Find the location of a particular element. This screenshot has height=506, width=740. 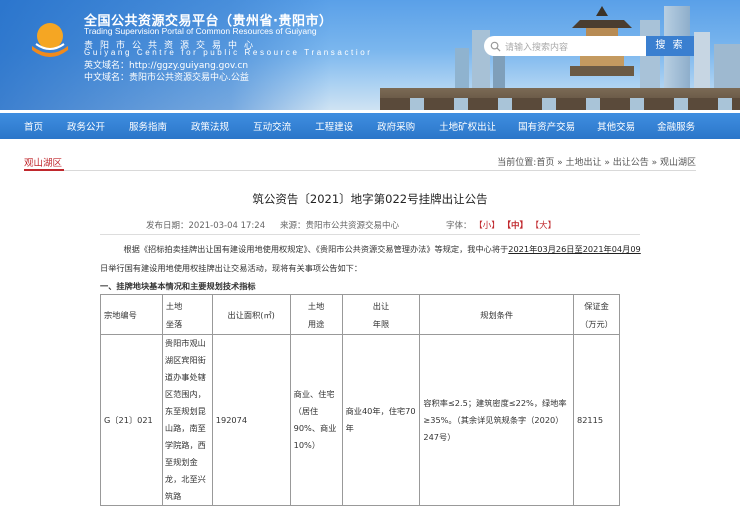

article-source: 来源：贵阳市公共资源交易中心 is located at coordinates (340, 226).